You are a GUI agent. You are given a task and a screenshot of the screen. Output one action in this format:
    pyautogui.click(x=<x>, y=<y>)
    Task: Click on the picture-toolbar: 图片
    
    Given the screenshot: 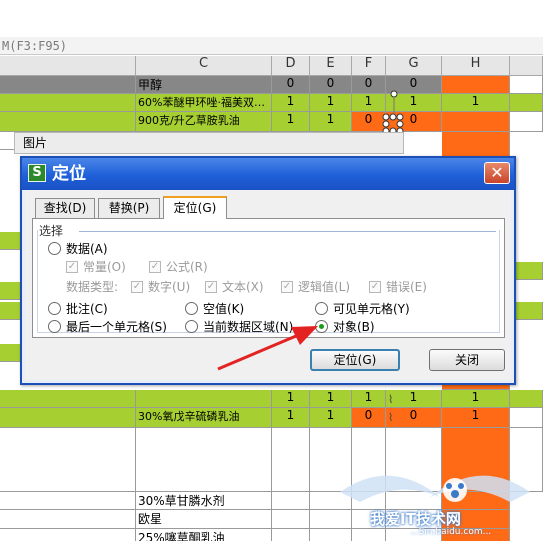 What is the action you would take?
    pyautogui.click(x=209, y=143)
    